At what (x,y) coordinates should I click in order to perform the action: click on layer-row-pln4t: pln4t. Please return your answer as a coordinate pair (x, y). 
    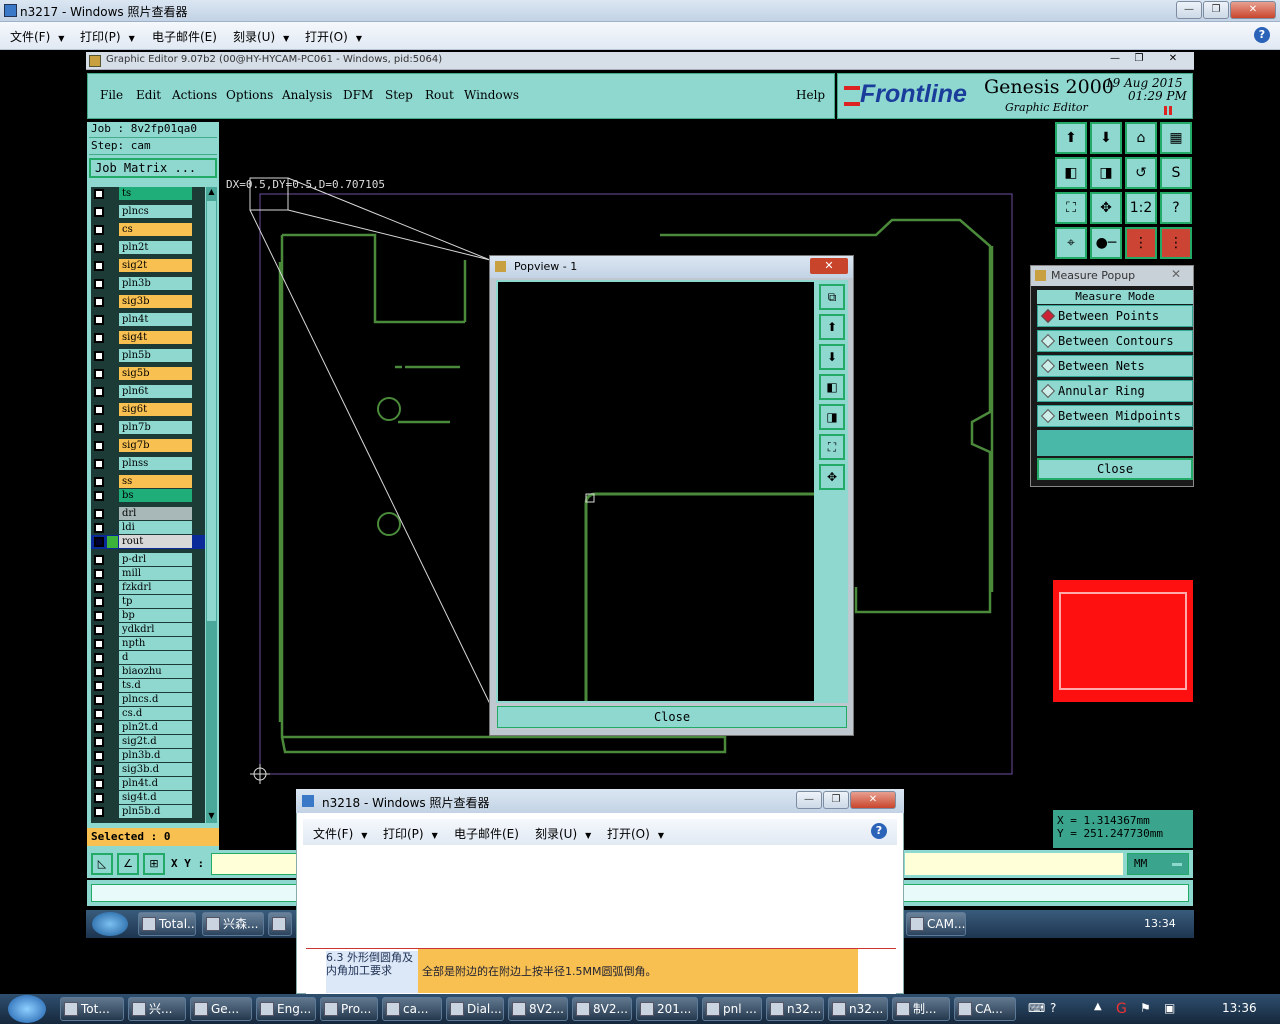
    Looking at the image, I should click on (148, 320).